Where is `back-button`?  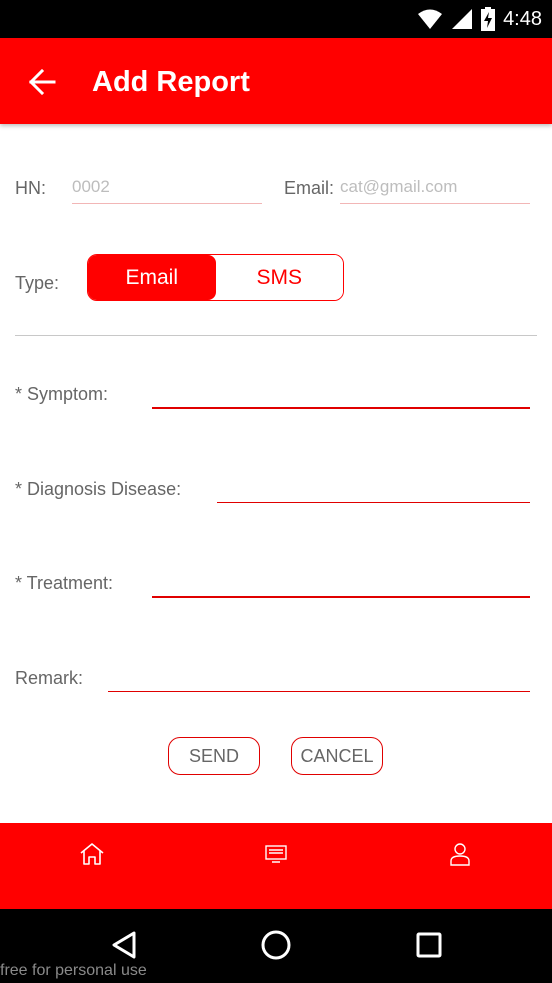 back-button is located at coordinates (42, 82).